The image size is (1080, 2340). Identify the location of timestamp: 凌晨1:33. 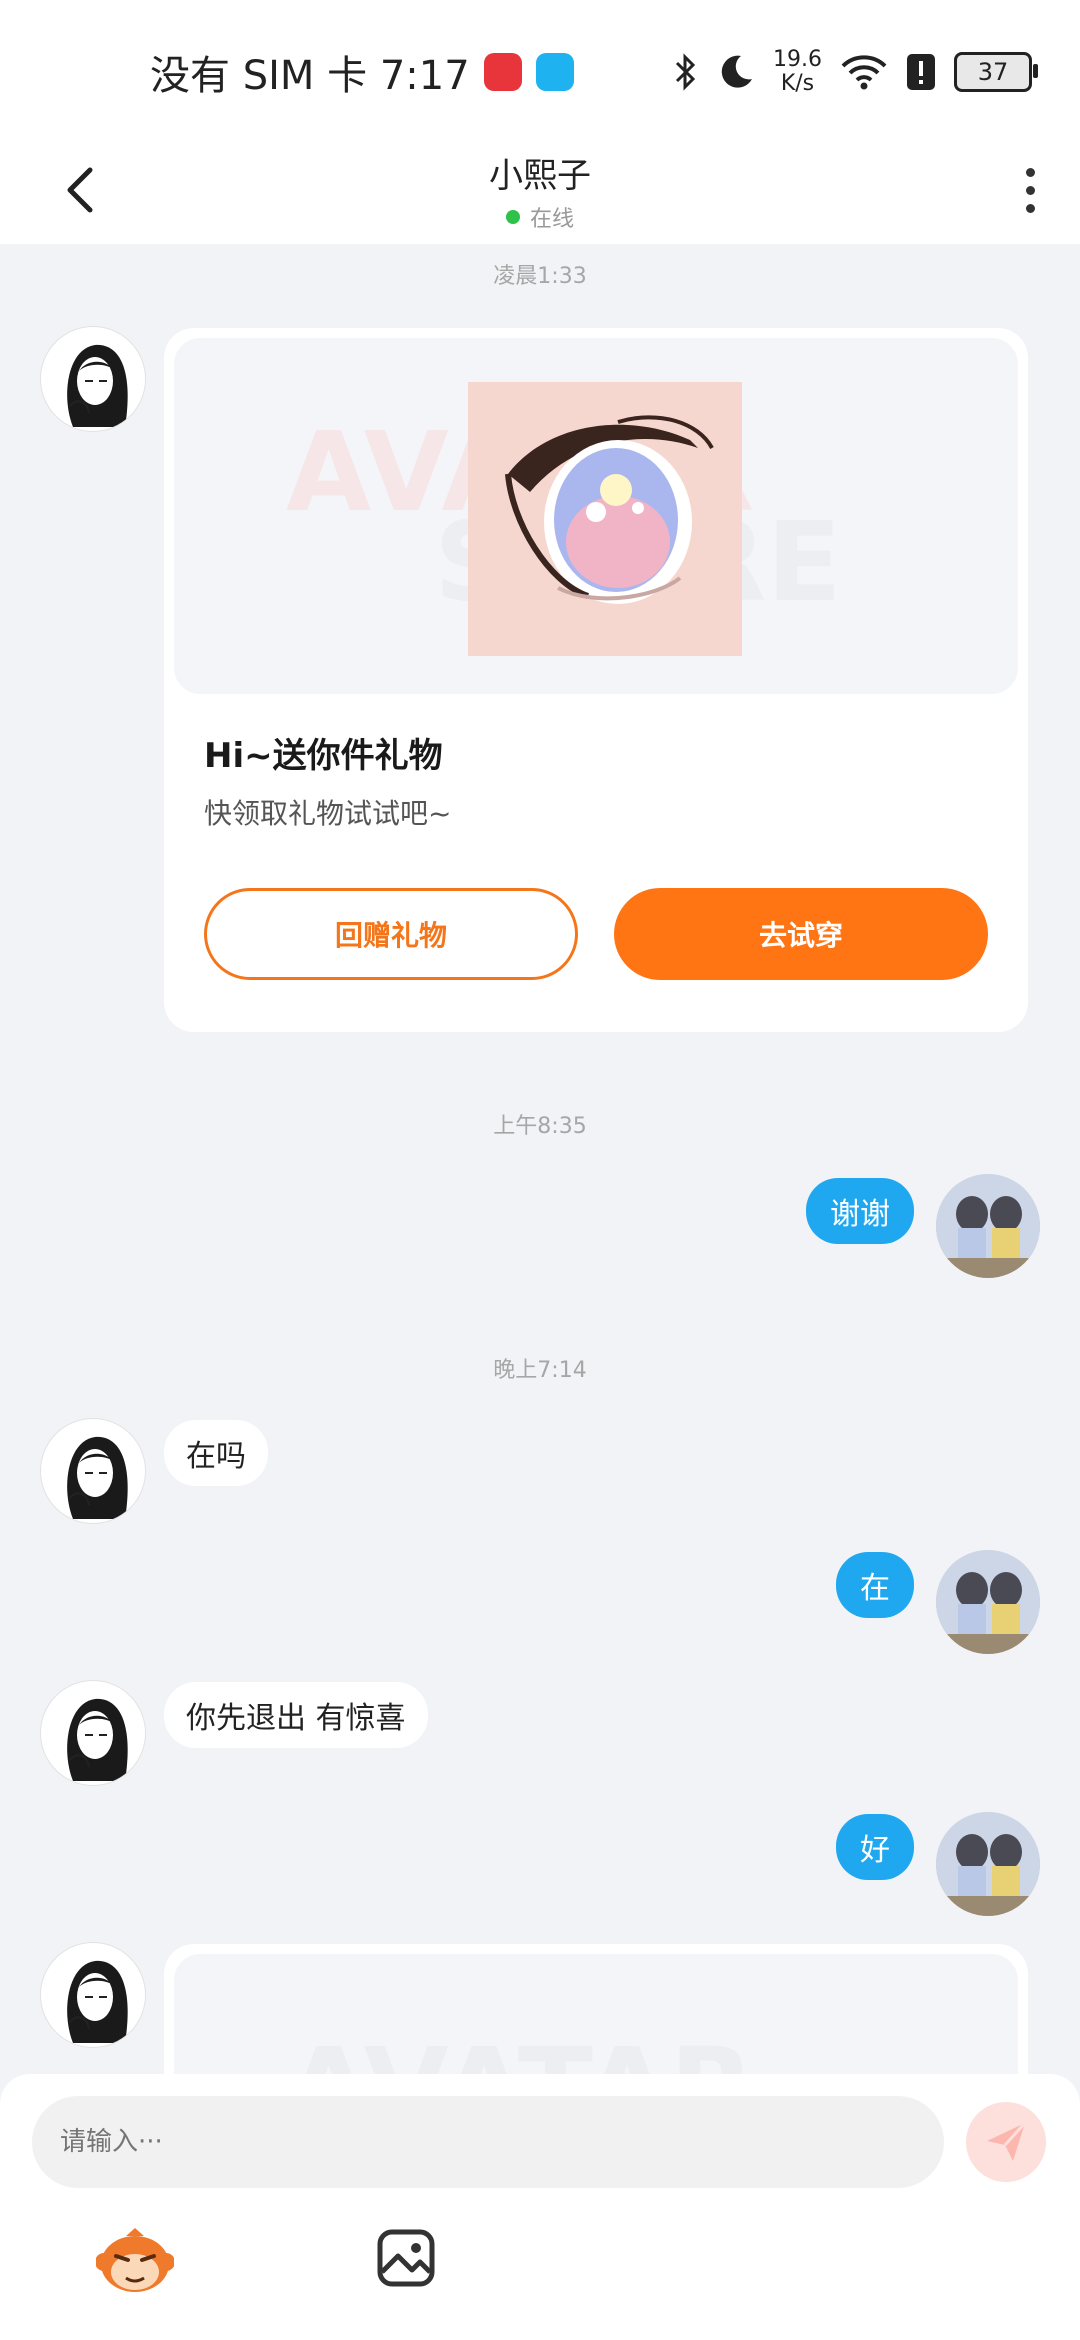
(540, 276).